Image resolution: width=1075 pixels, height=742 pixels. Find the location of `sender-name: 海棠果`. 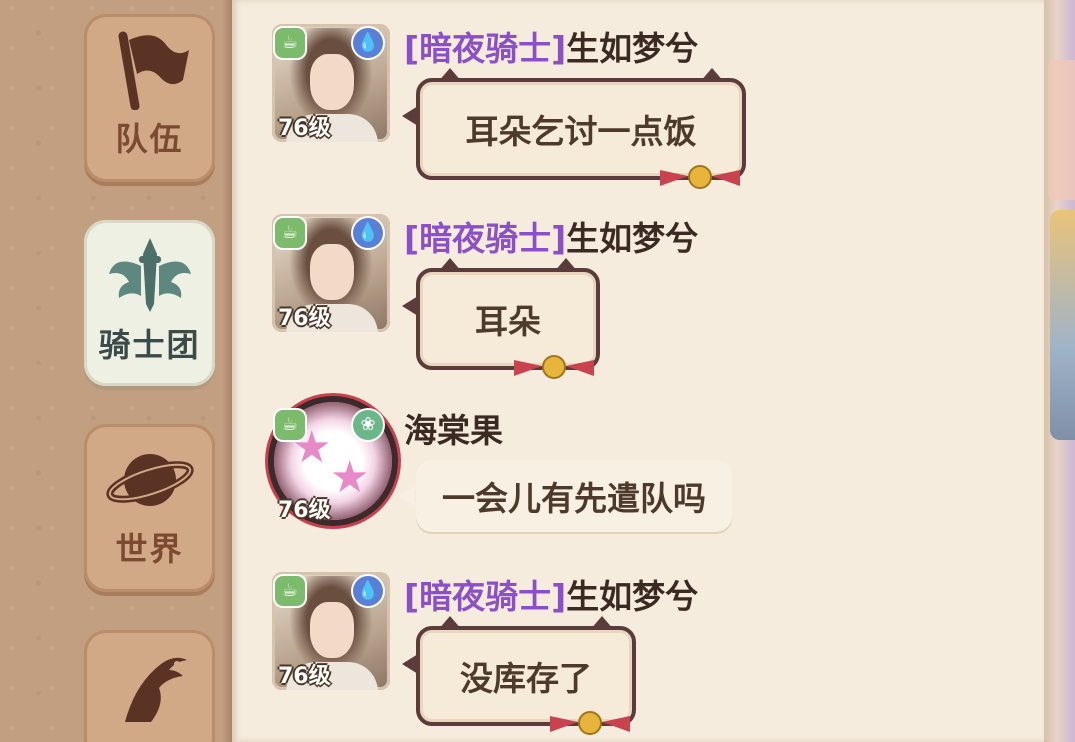

sender-name: 海棠果 is located at coordinates (453, 428).